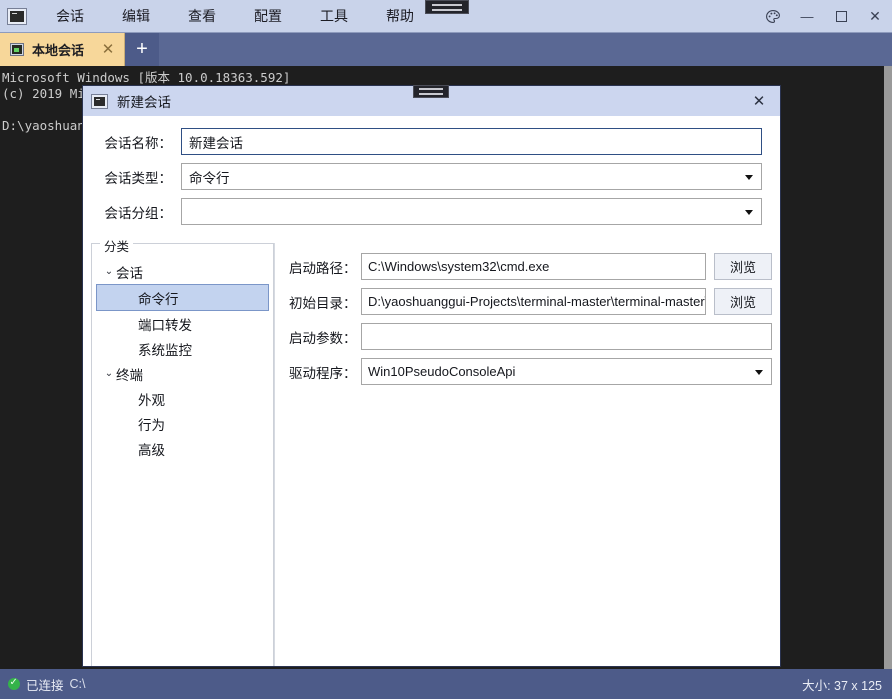  I want to click on menu-bar: 会话 编辑 查看 配置 工具 帮助, so click(235, 16).